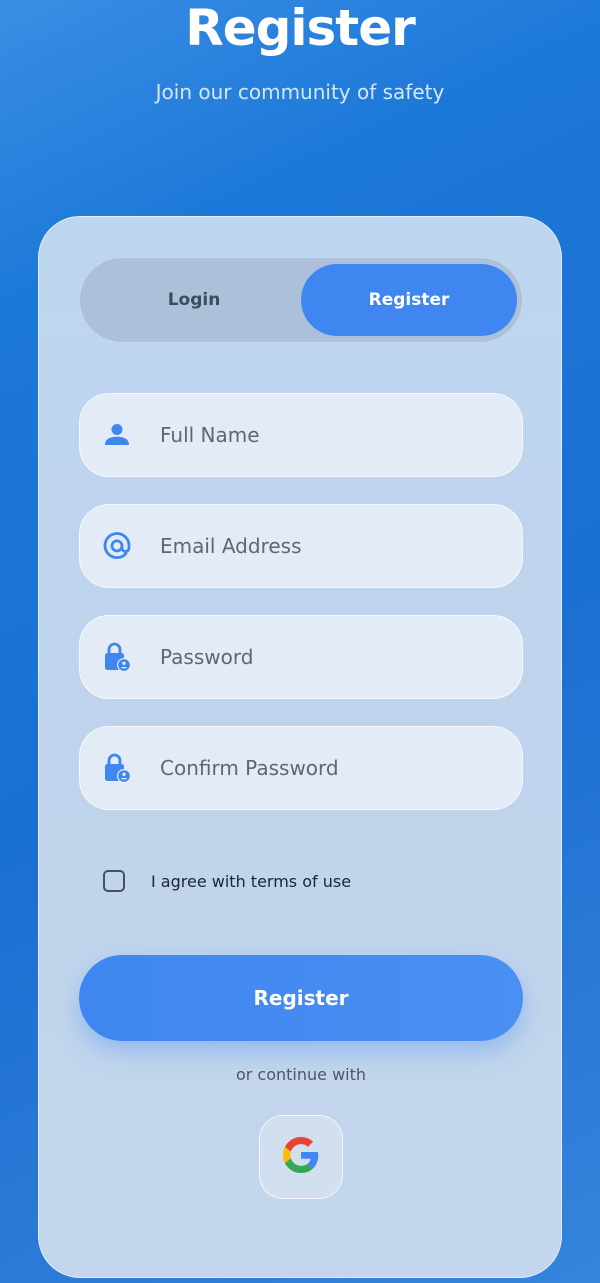 This screenshot has width=600, height=1283. I want to click on auth-tab-switch: Login Register, so click(301, 300).